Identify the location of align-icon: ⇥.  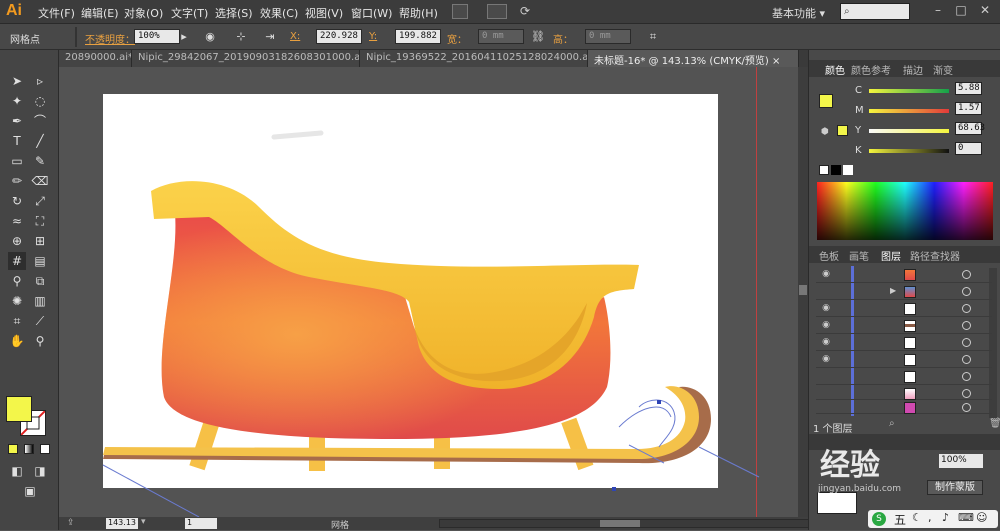
(270, 37).